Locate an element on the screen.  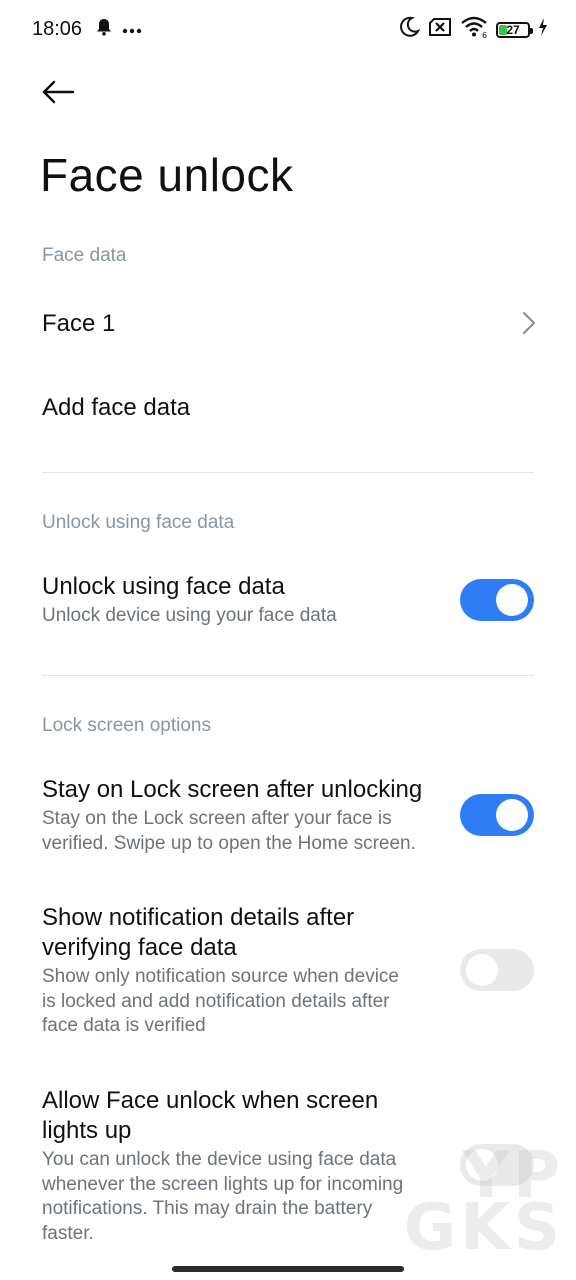
face-1-item: Face 1 is located at coordinates (288, 324).